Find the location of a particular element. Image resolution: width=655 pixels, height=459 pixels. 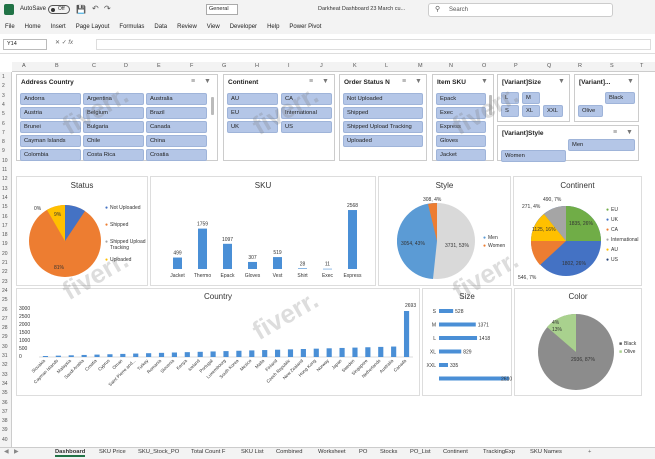

column-header: P is located at coordinates (516, 66).